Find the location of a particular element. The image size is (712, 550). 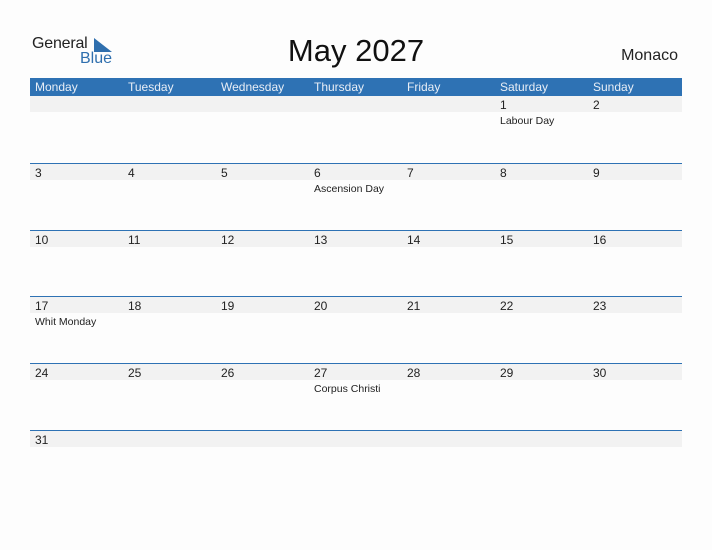

weekday-monday: Monday is located at coordinates (56, 87).